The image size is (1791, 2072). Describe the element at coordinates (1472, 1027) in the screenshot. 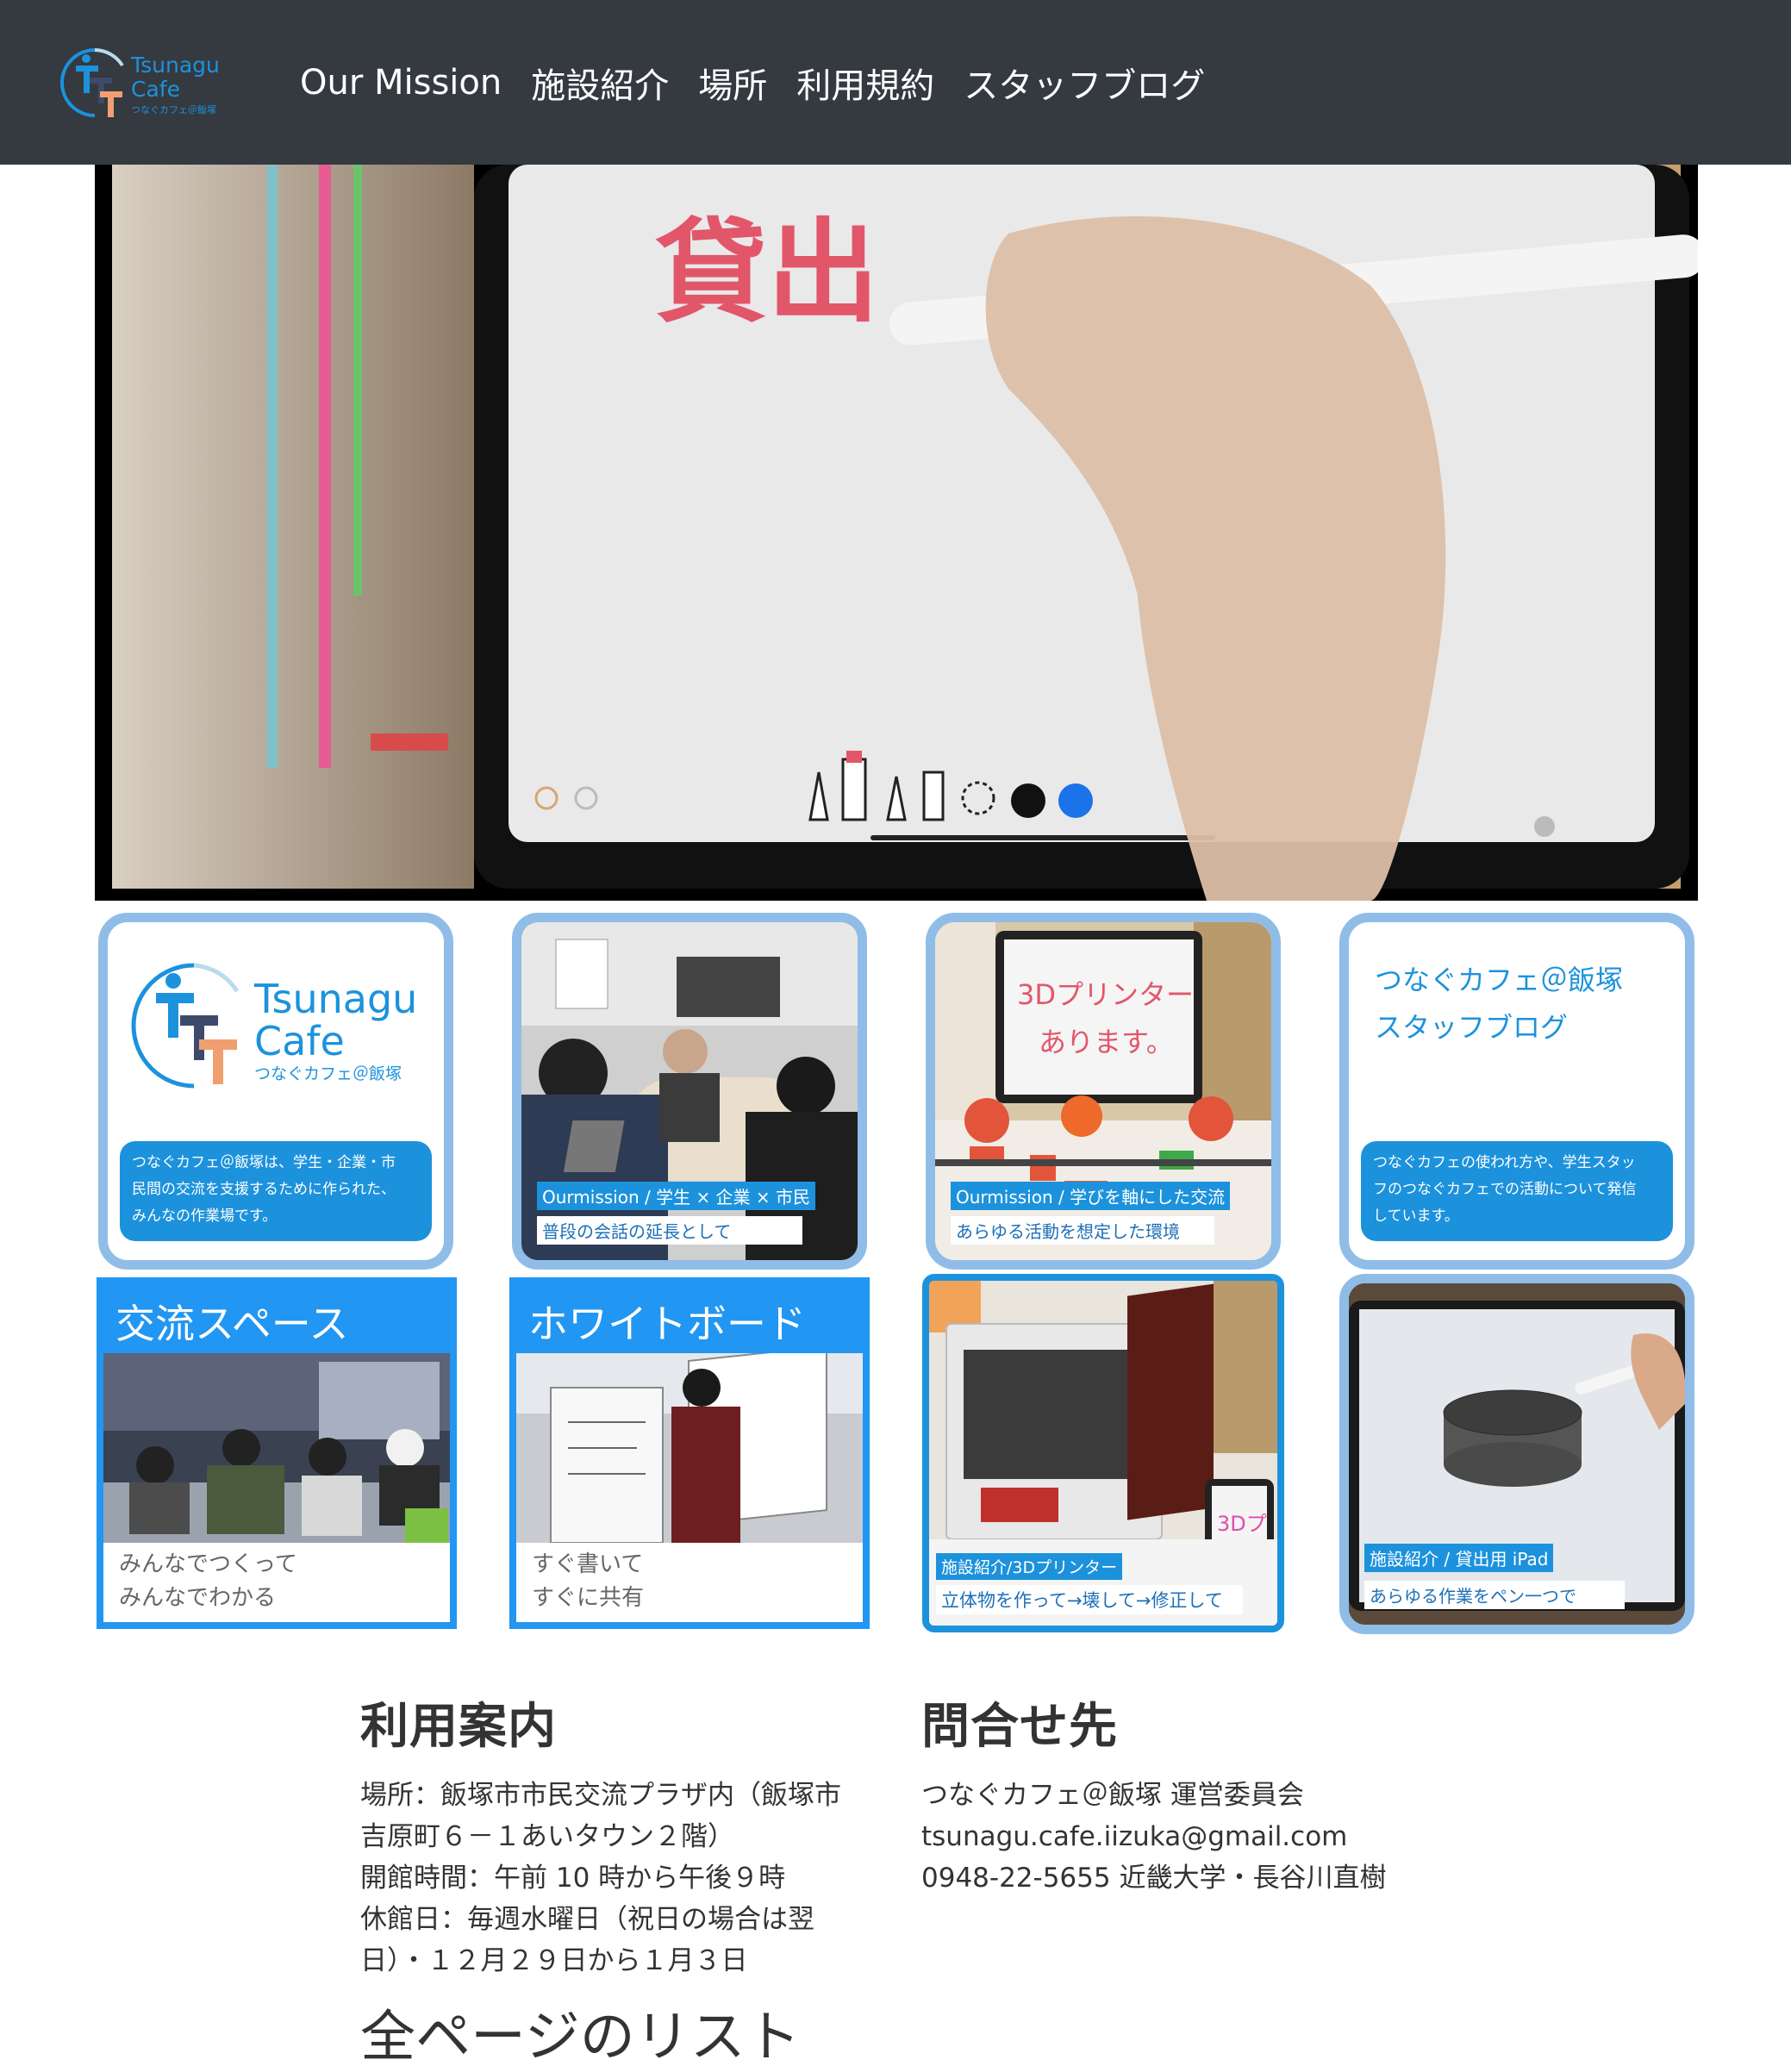

I see `blog-title-line: スタッフブログ` at that location.